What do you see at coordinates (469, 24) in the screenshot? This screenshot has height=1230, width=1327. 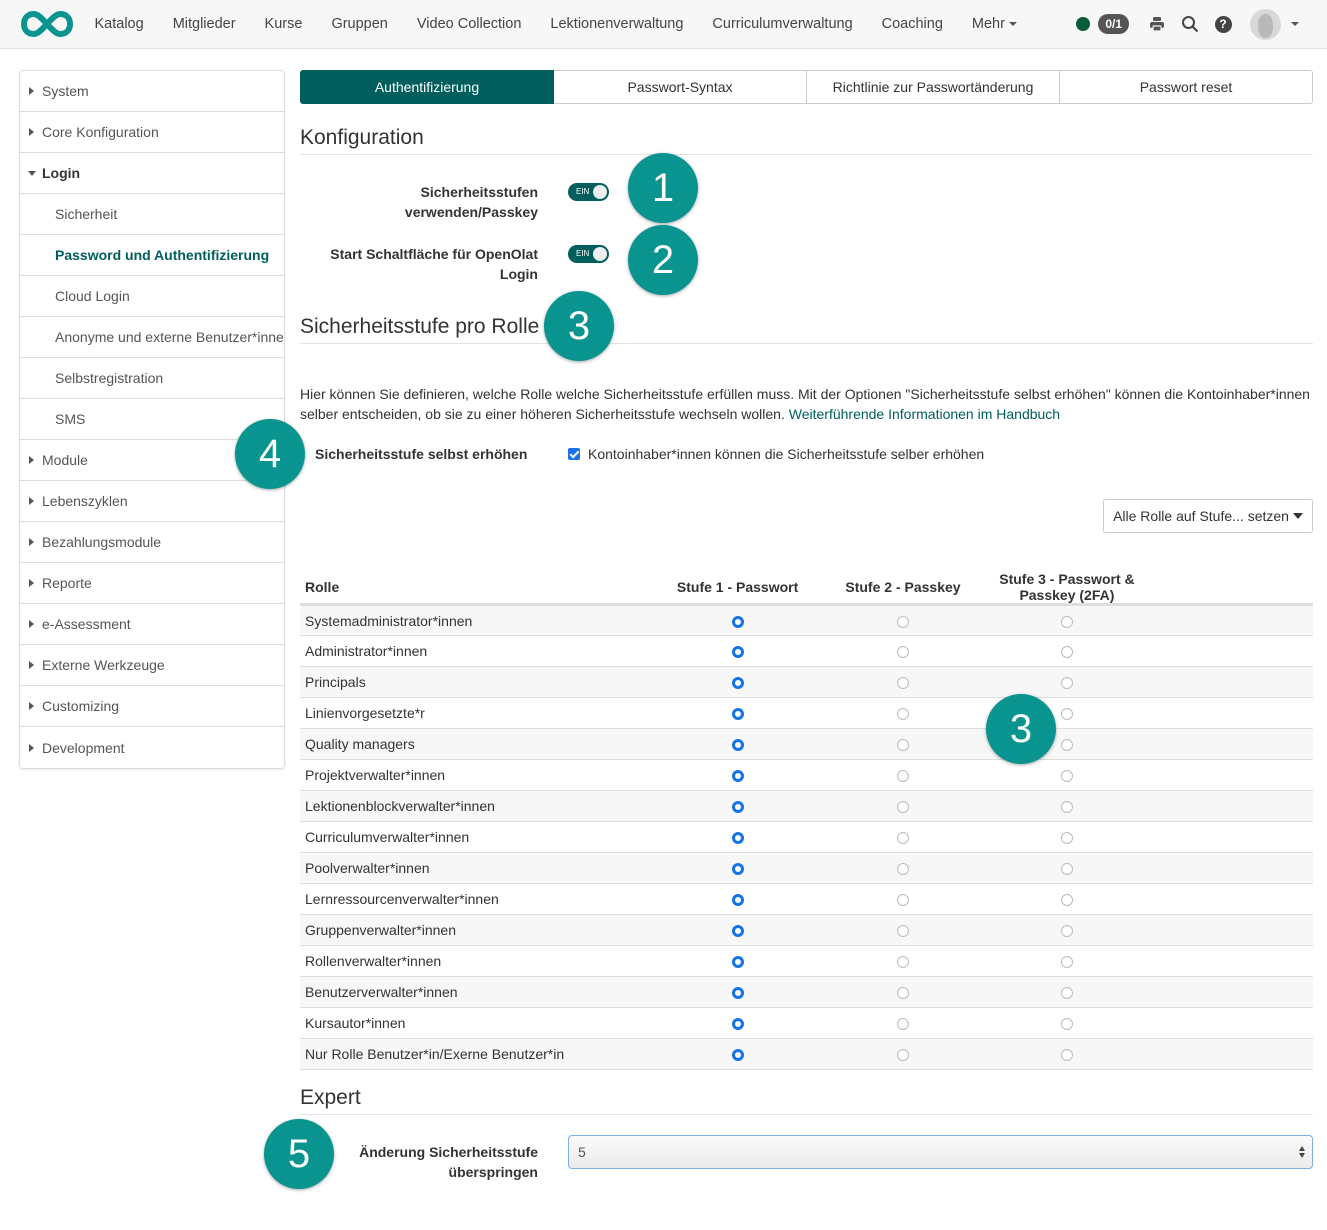 I see `nav-item: Video Collection` at bounding box center [469, 24].